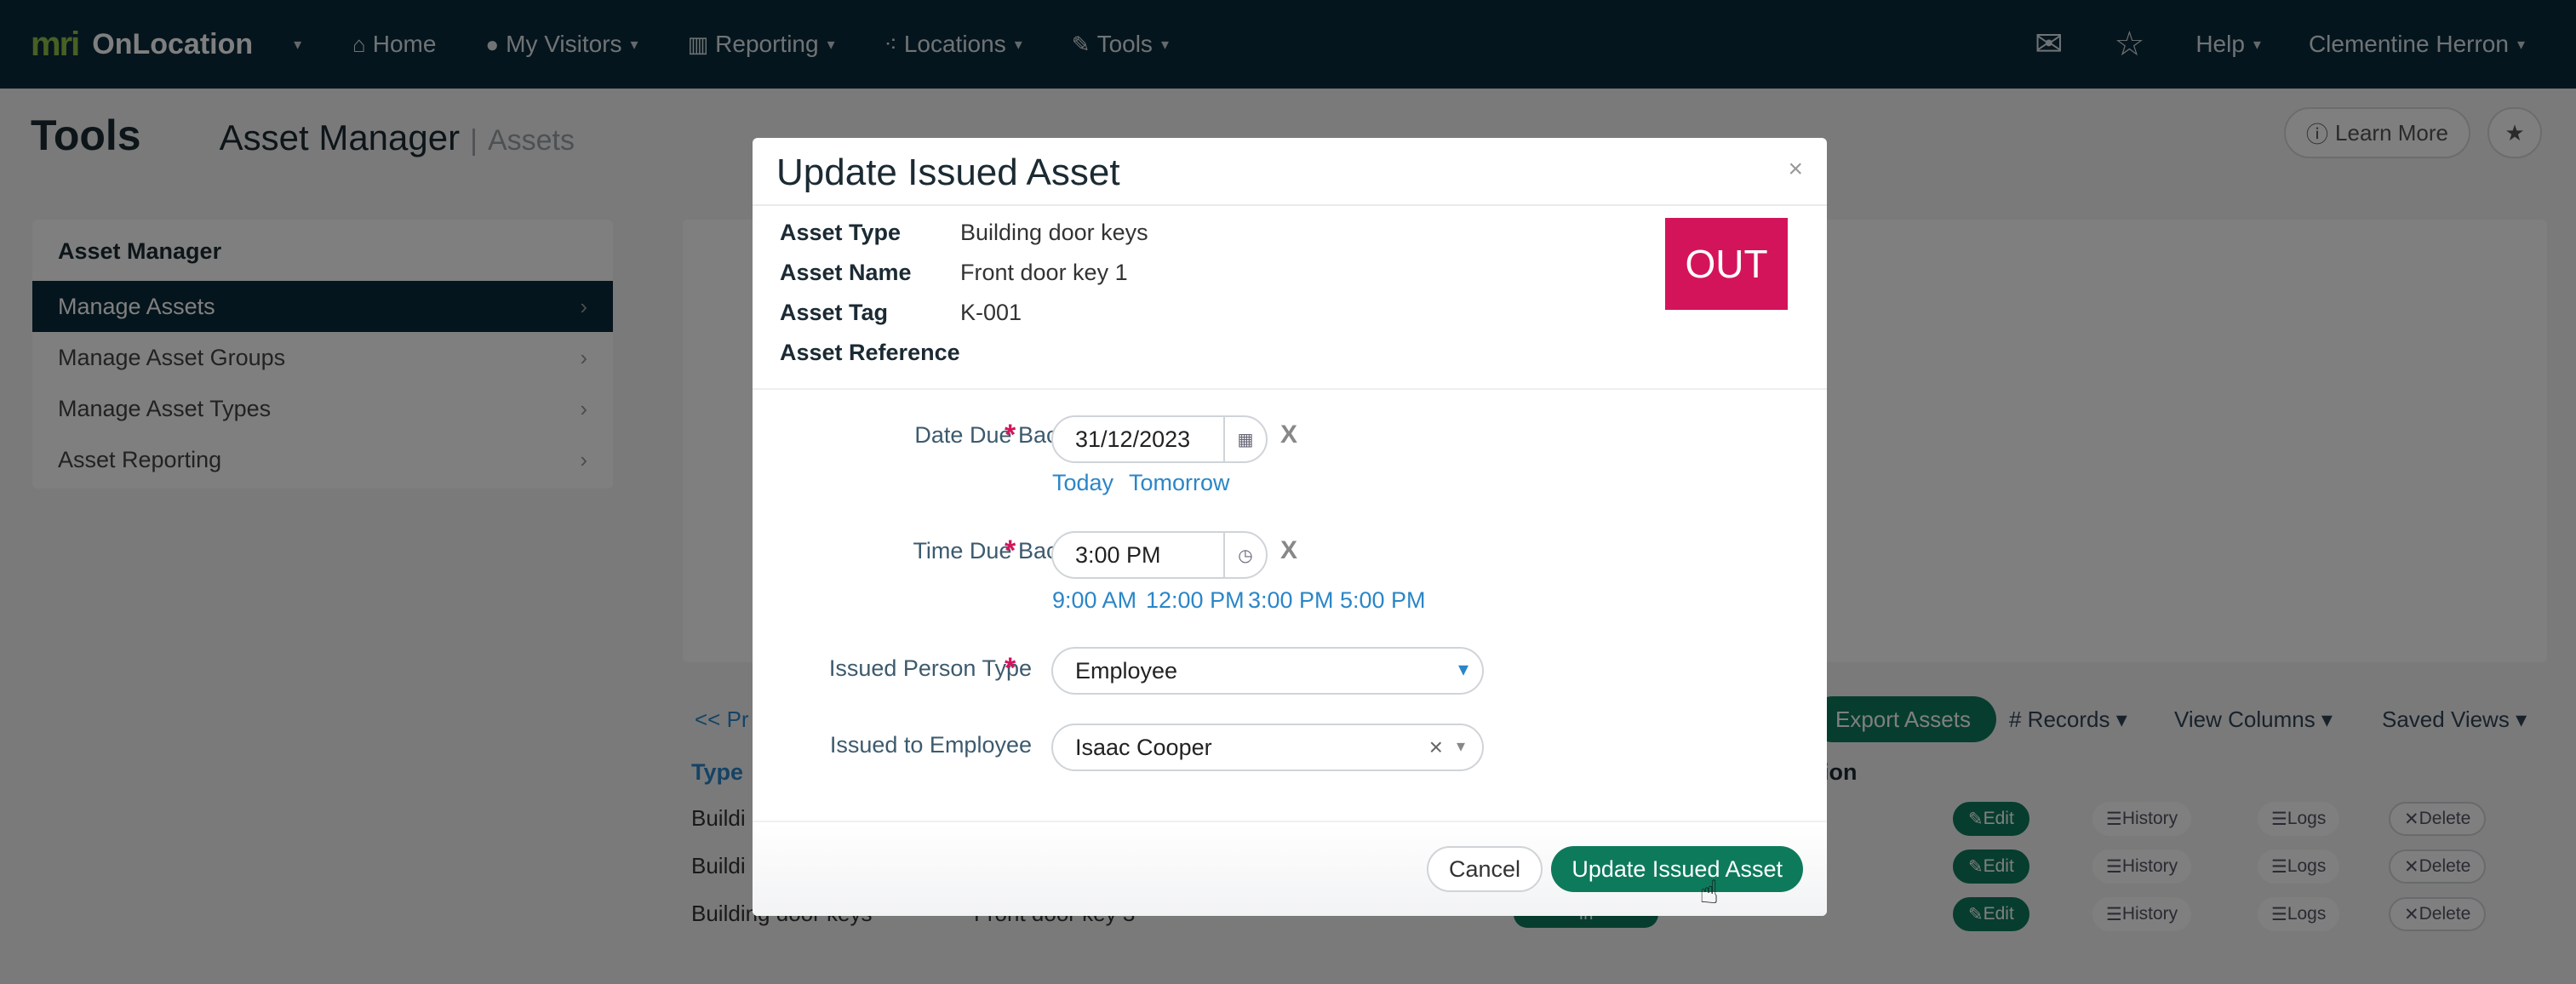 This screenshot has width=2576, height=984. I want to click on quick-date-tomorrow: Tomorrow, so click(1179, 483).